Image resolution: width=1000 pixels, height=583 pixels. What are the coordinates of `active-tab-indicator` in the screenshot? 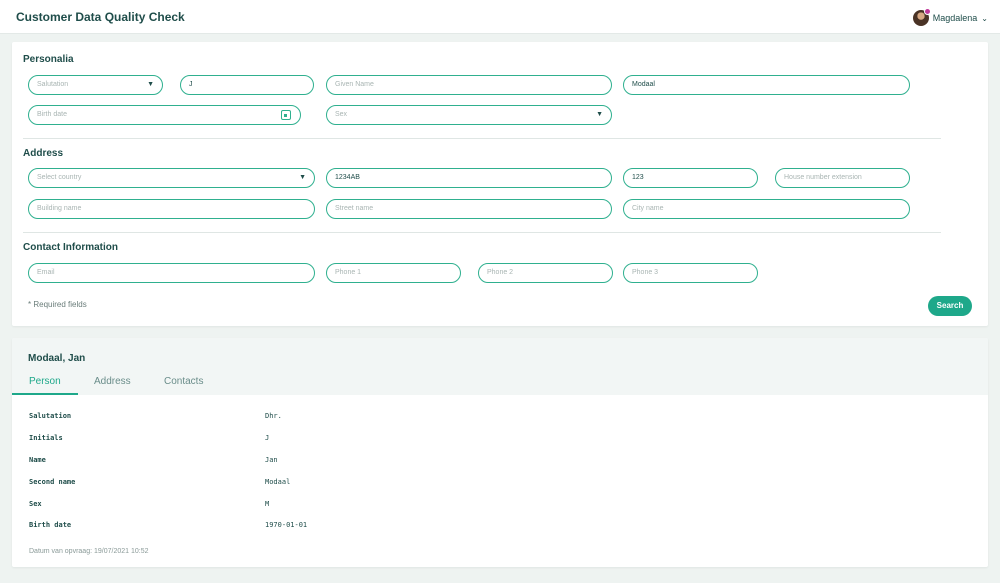 It's located at (45, 394).